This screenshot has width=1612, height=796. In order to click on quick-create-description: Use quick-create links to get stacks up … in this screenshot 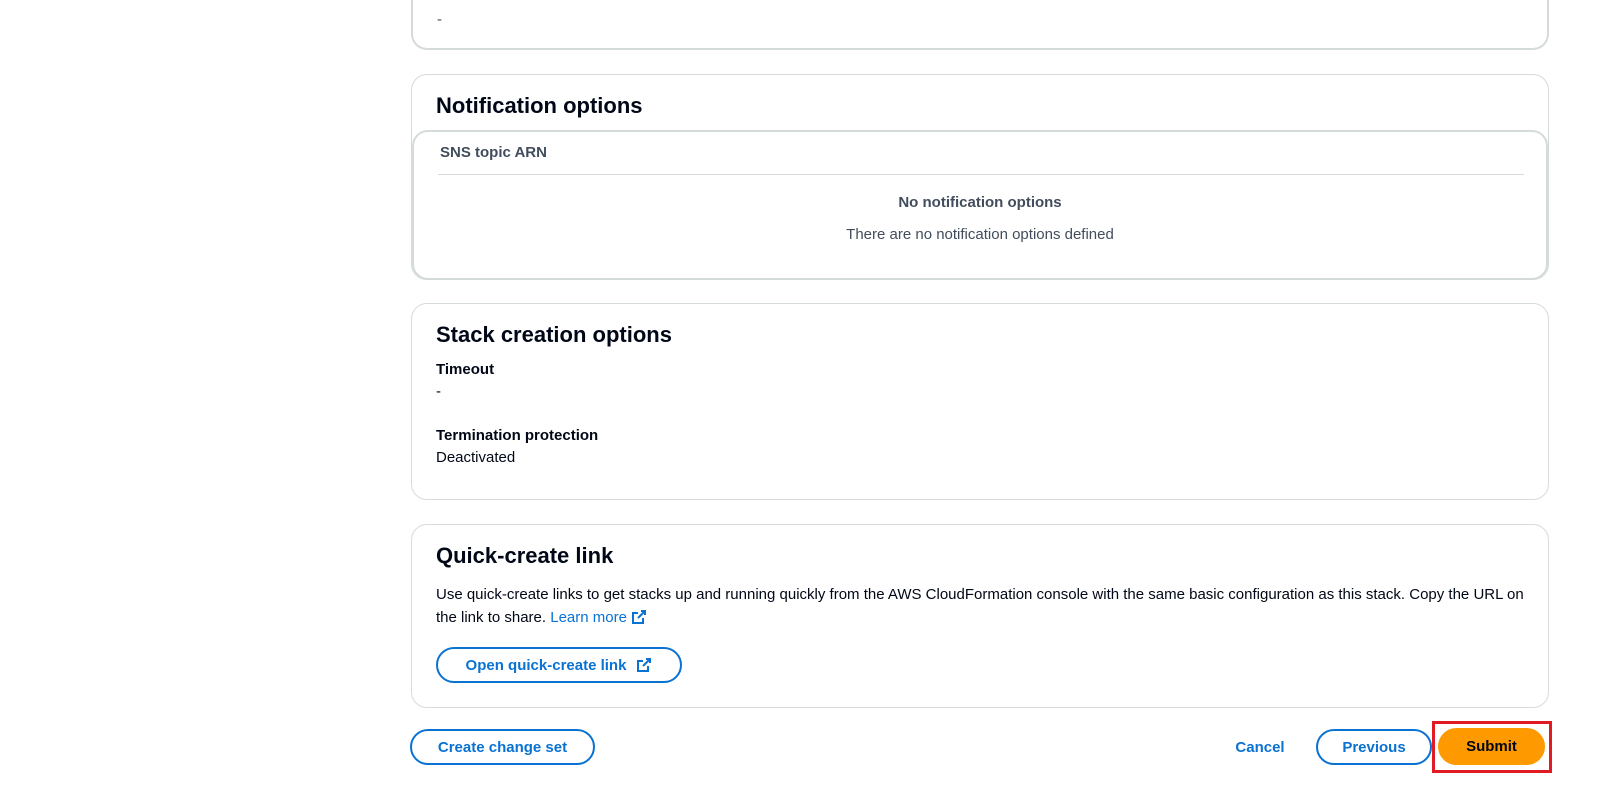, I will do `click(981, 606)`.